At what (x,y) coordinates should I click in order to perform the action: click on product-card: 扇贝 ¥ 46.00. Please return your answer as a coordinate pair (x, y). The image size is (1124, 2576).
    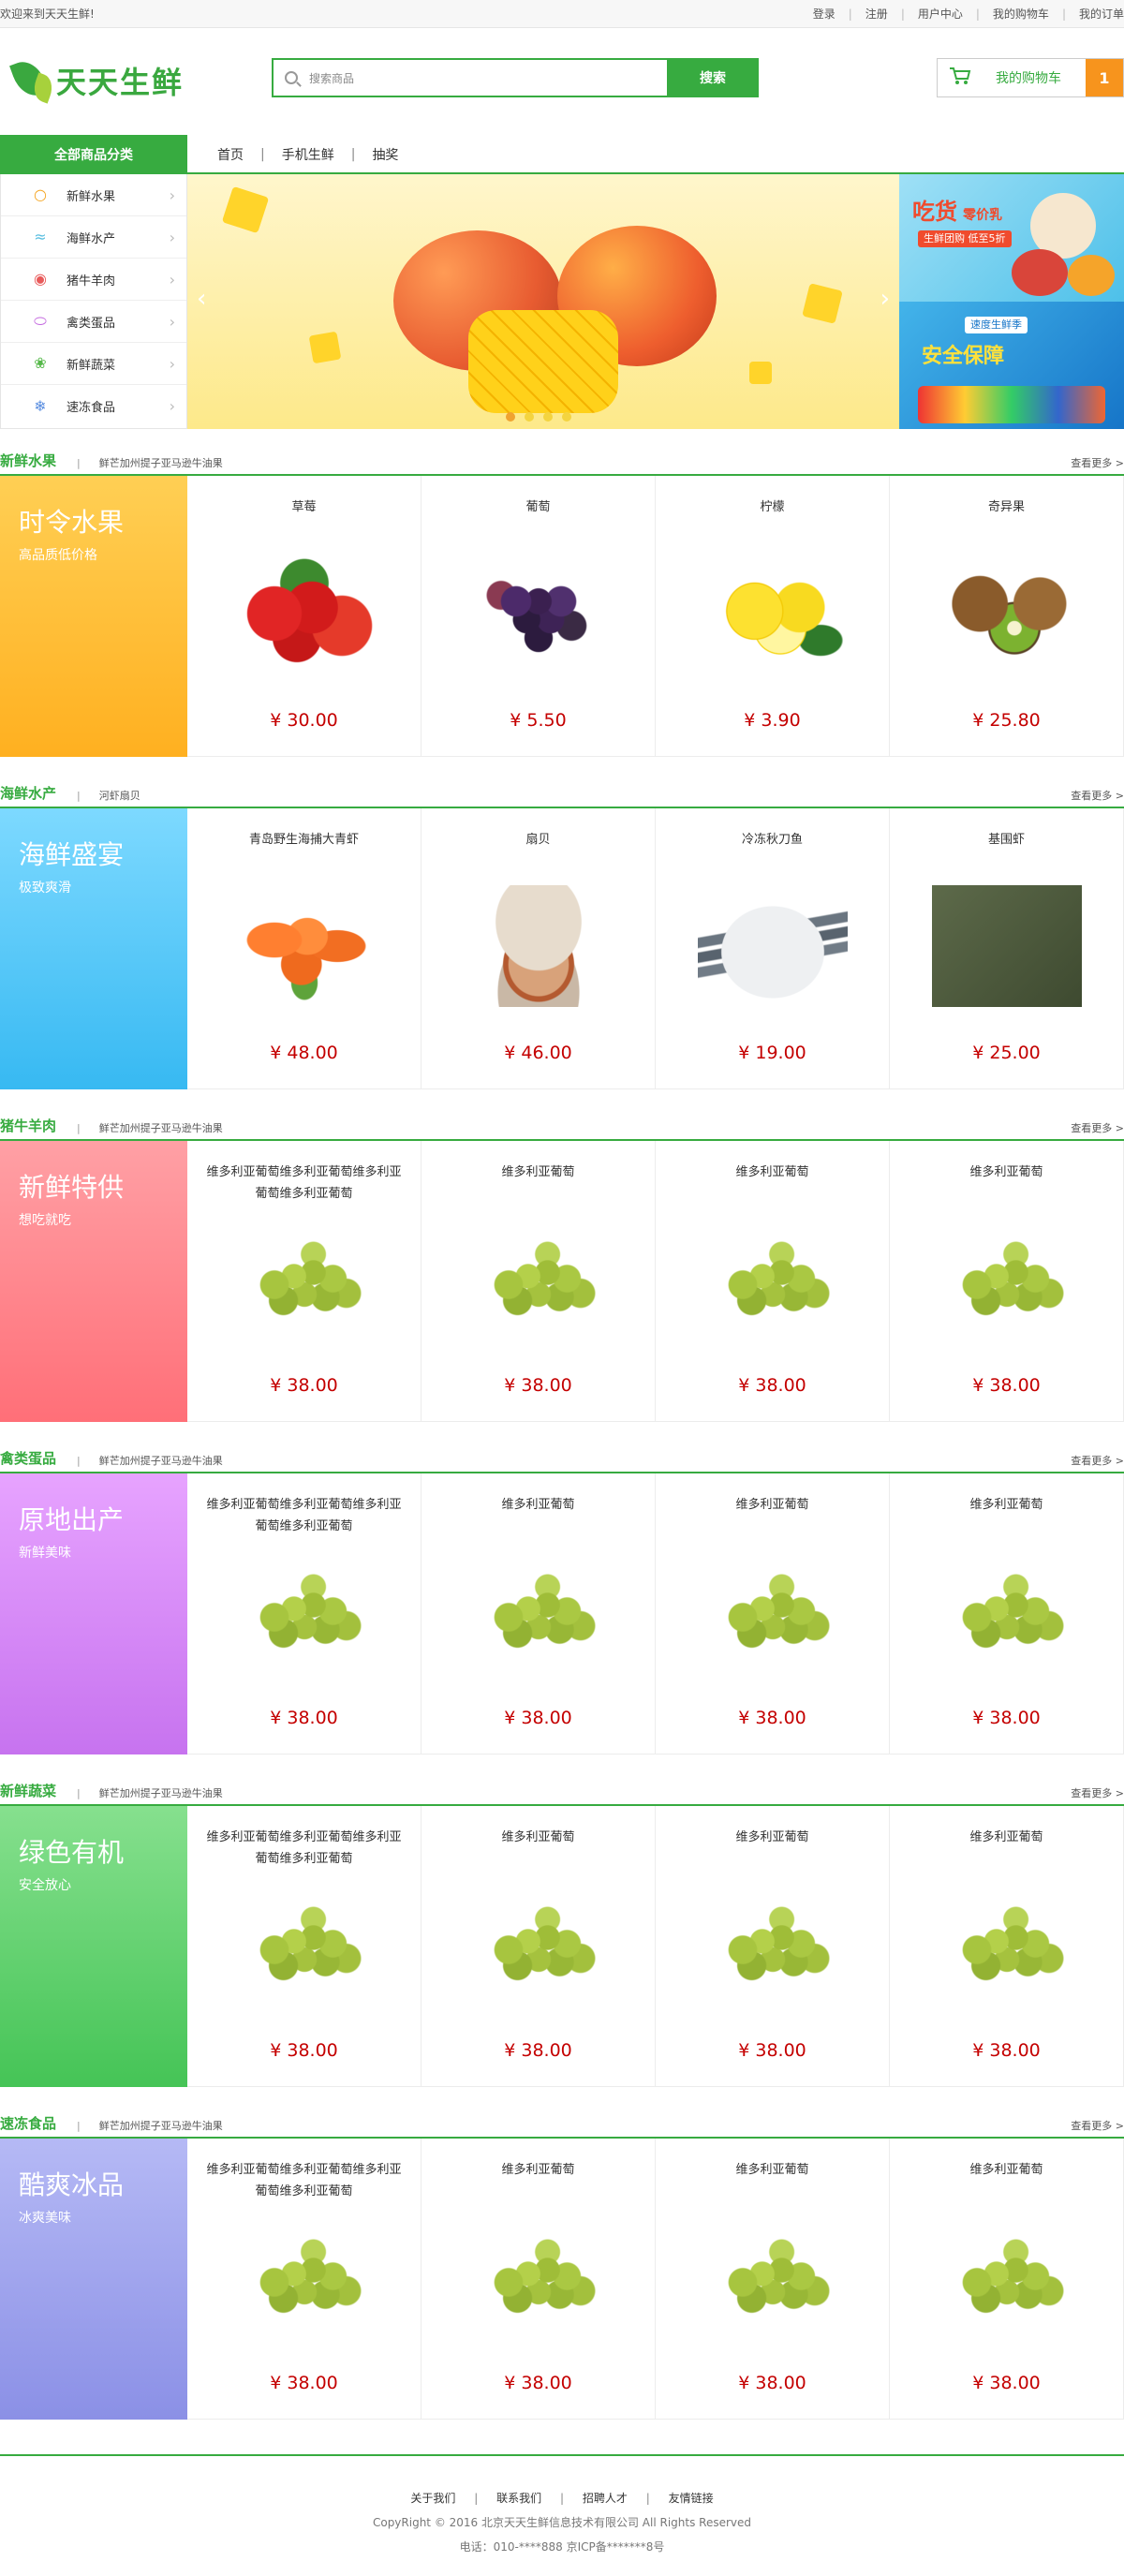
    Looking at the image, I should click on (539, 949).